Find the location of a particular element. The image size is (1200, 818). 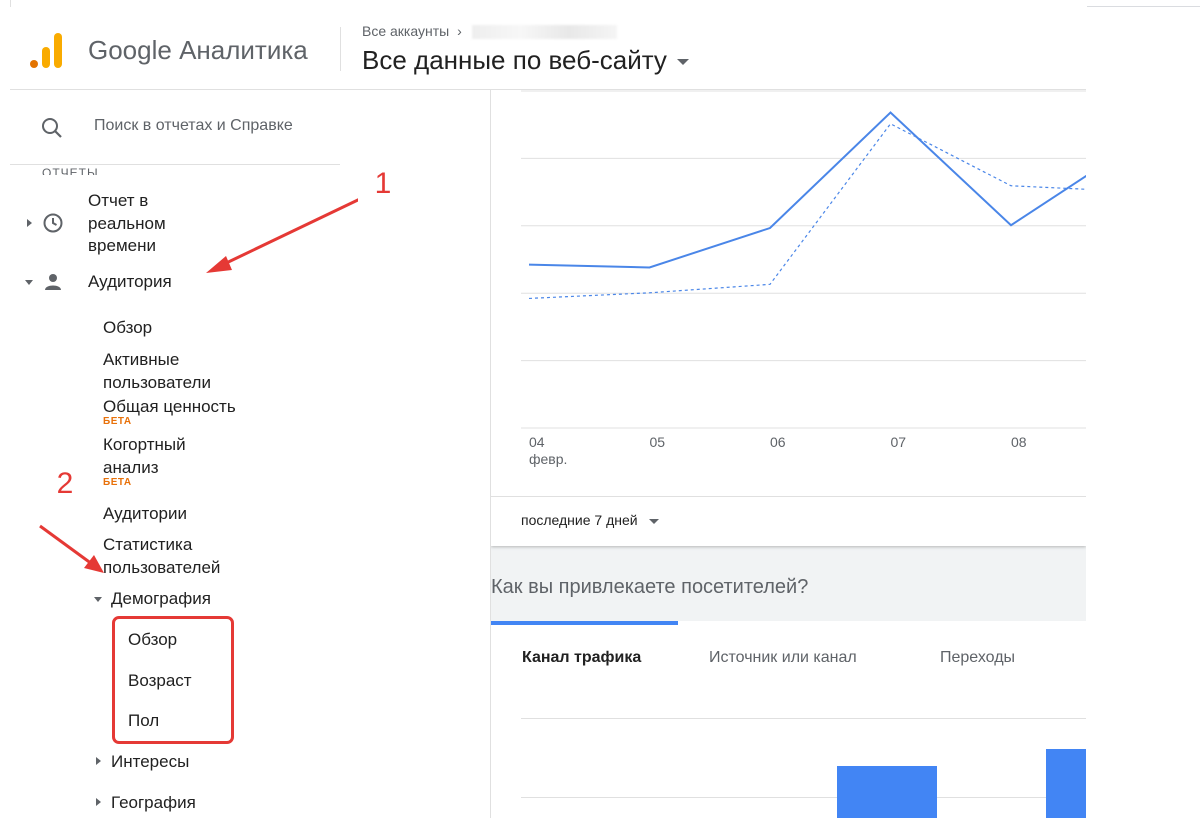

x-tick-label: 06 is located at coordinates (778, 442).